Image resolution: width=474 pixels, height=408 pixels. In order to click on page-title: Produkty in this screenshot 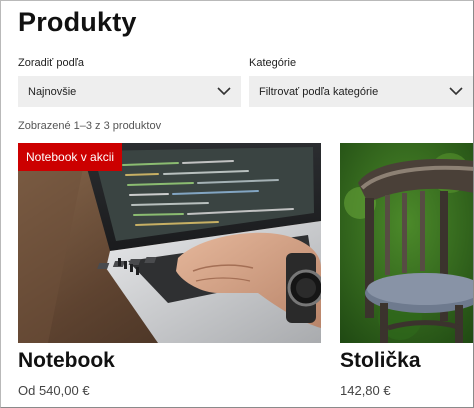, I will do `click(77, 22)`.